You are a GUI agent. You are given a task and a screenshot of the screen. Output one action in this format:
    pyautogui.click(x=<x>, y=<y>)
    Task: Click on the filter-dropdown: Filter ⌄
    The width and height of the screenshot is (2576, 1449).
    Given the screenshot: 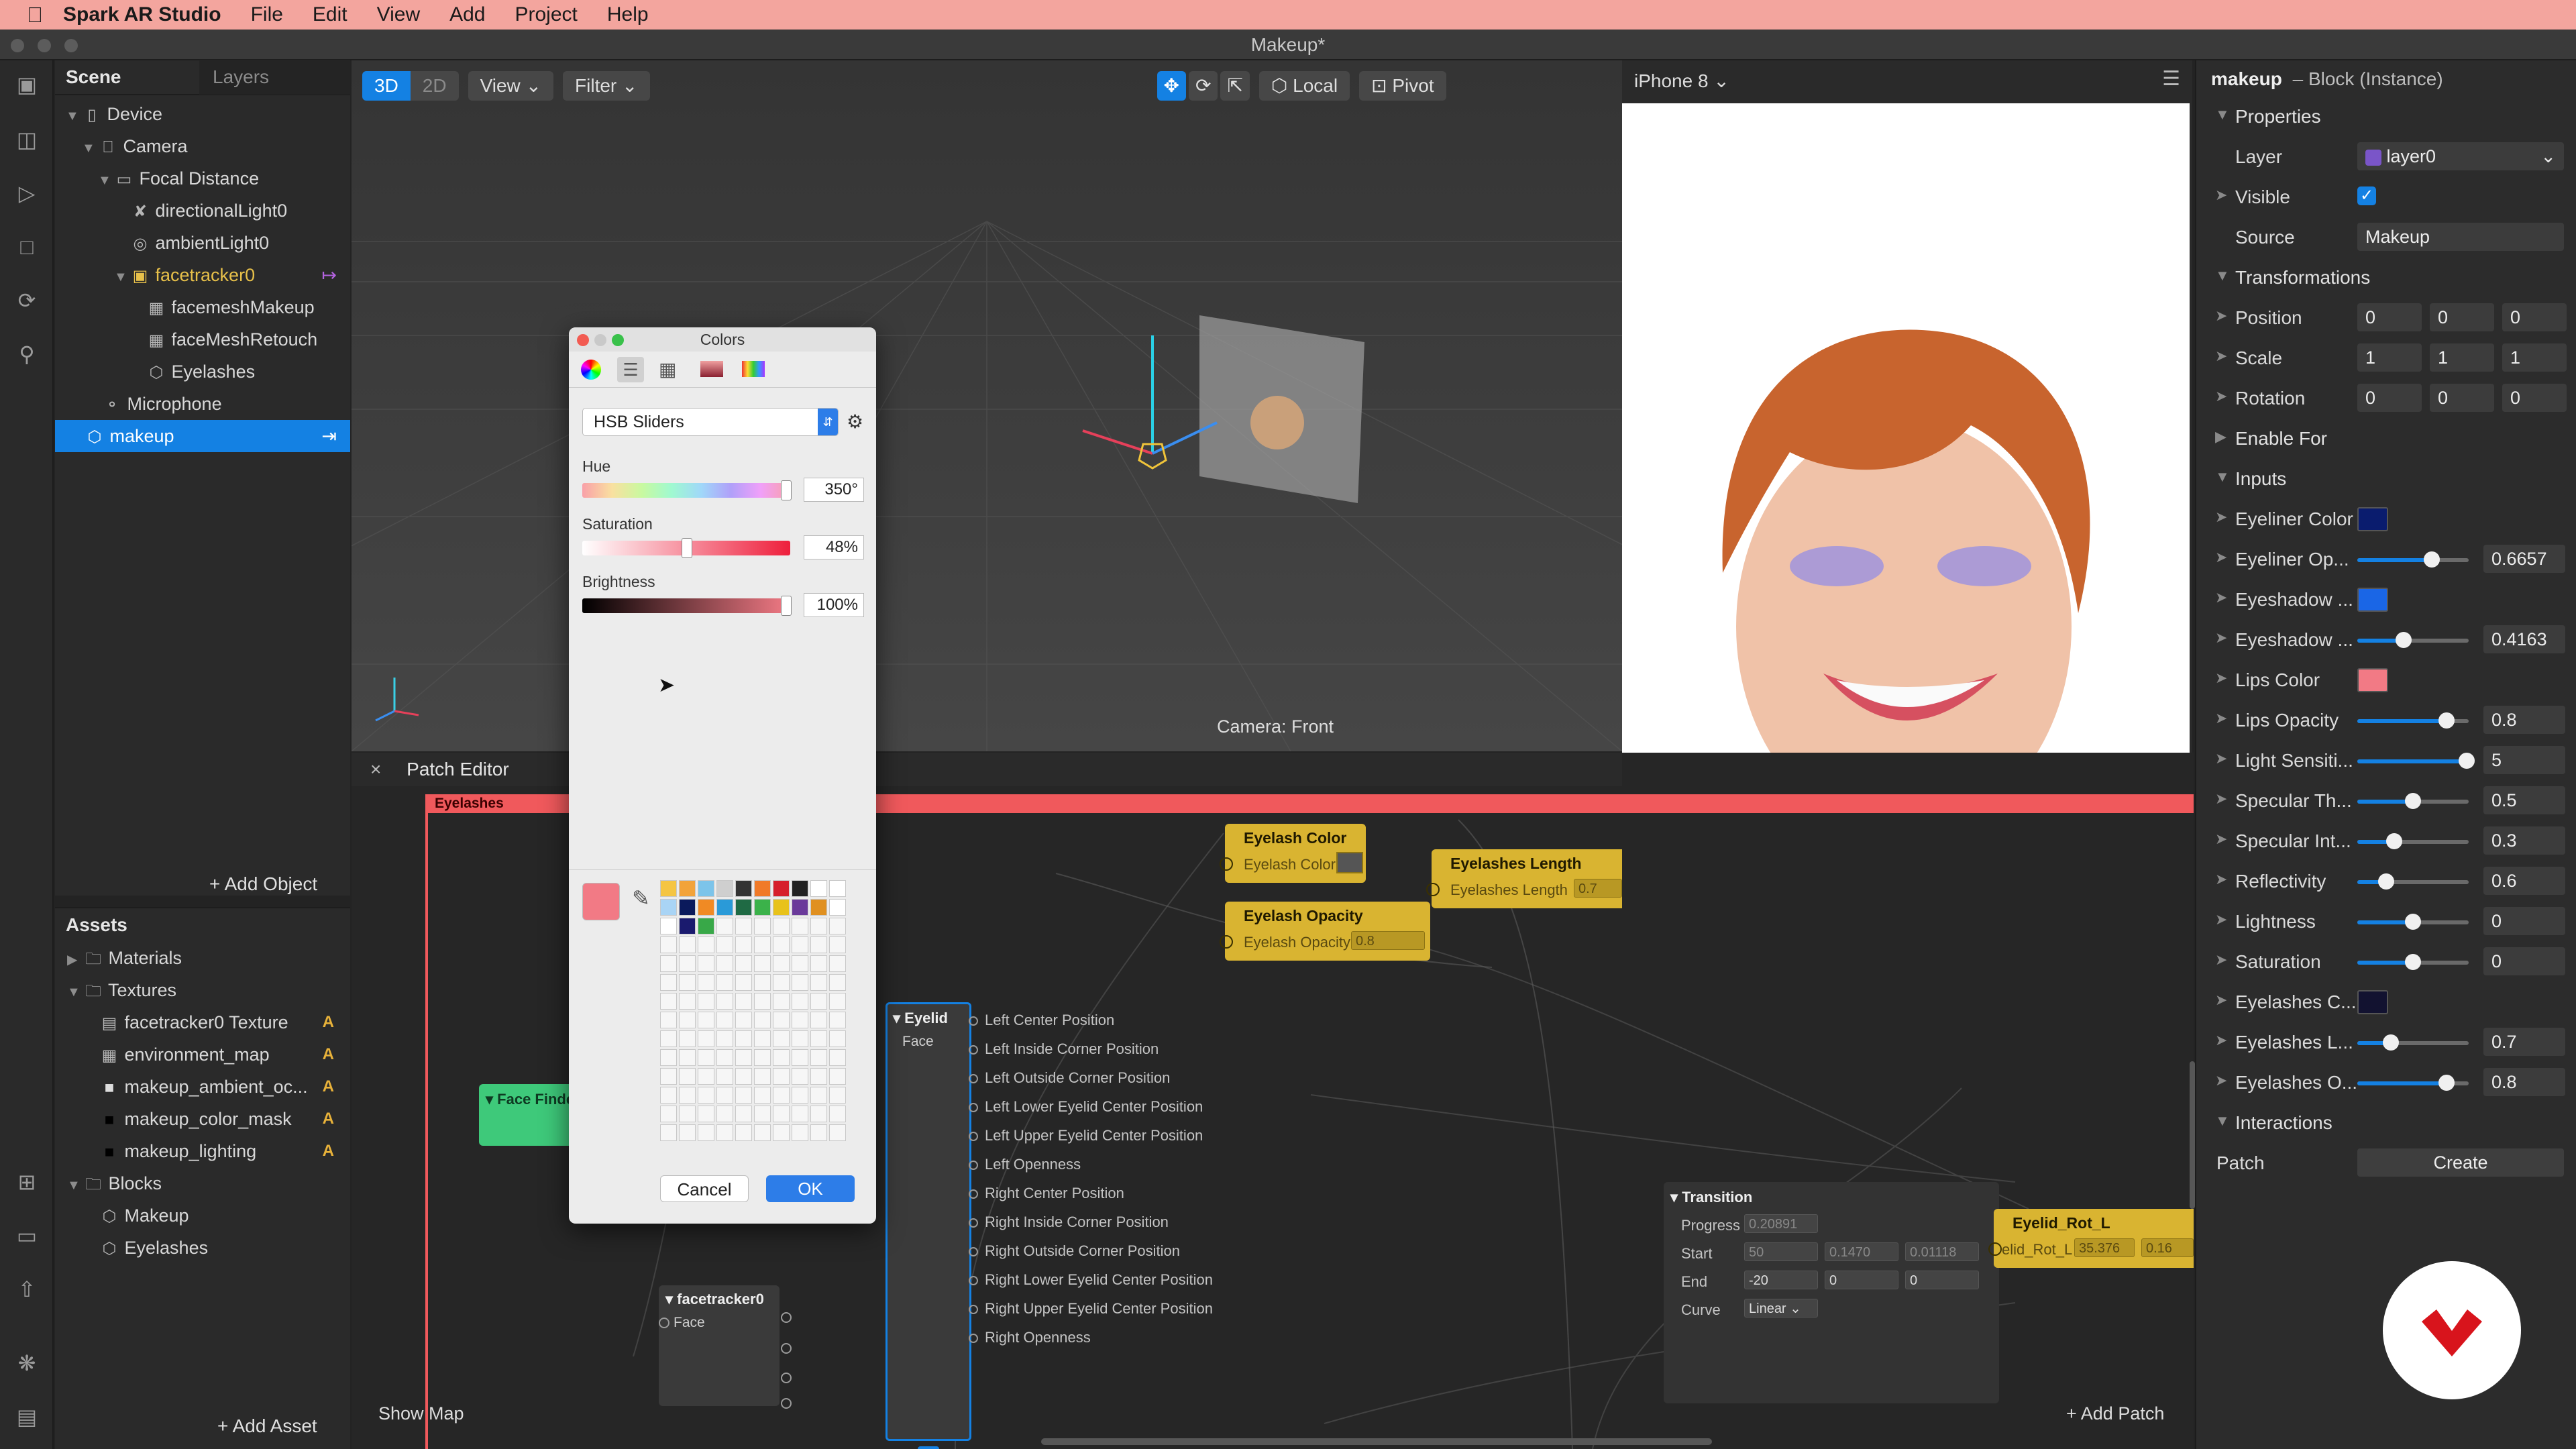 What is the action you would take?
    pyautogui.click(x=606, y=86)
    